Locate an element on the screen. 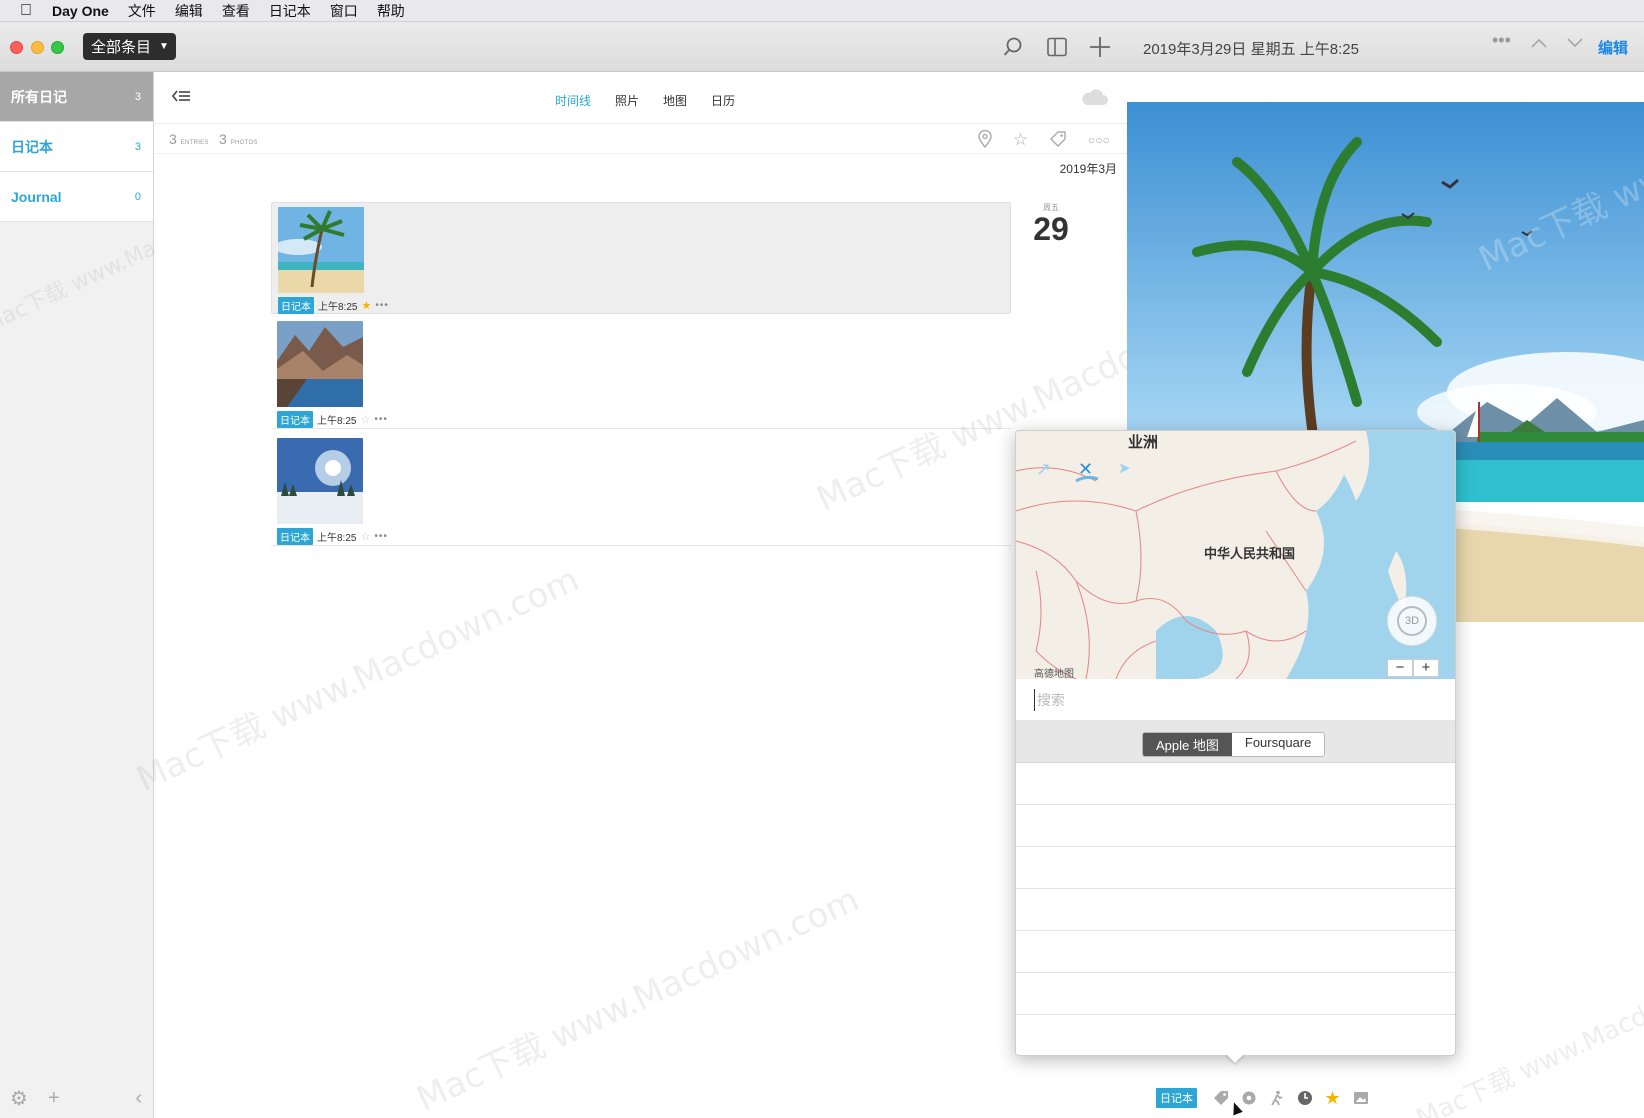 This screenshot has height=1118, width=1644. toolbar: 全部条目 ▼ 2019年3月29日 星期五 上午8:25 ••• 编辑 is located at coordinates (822, 47).